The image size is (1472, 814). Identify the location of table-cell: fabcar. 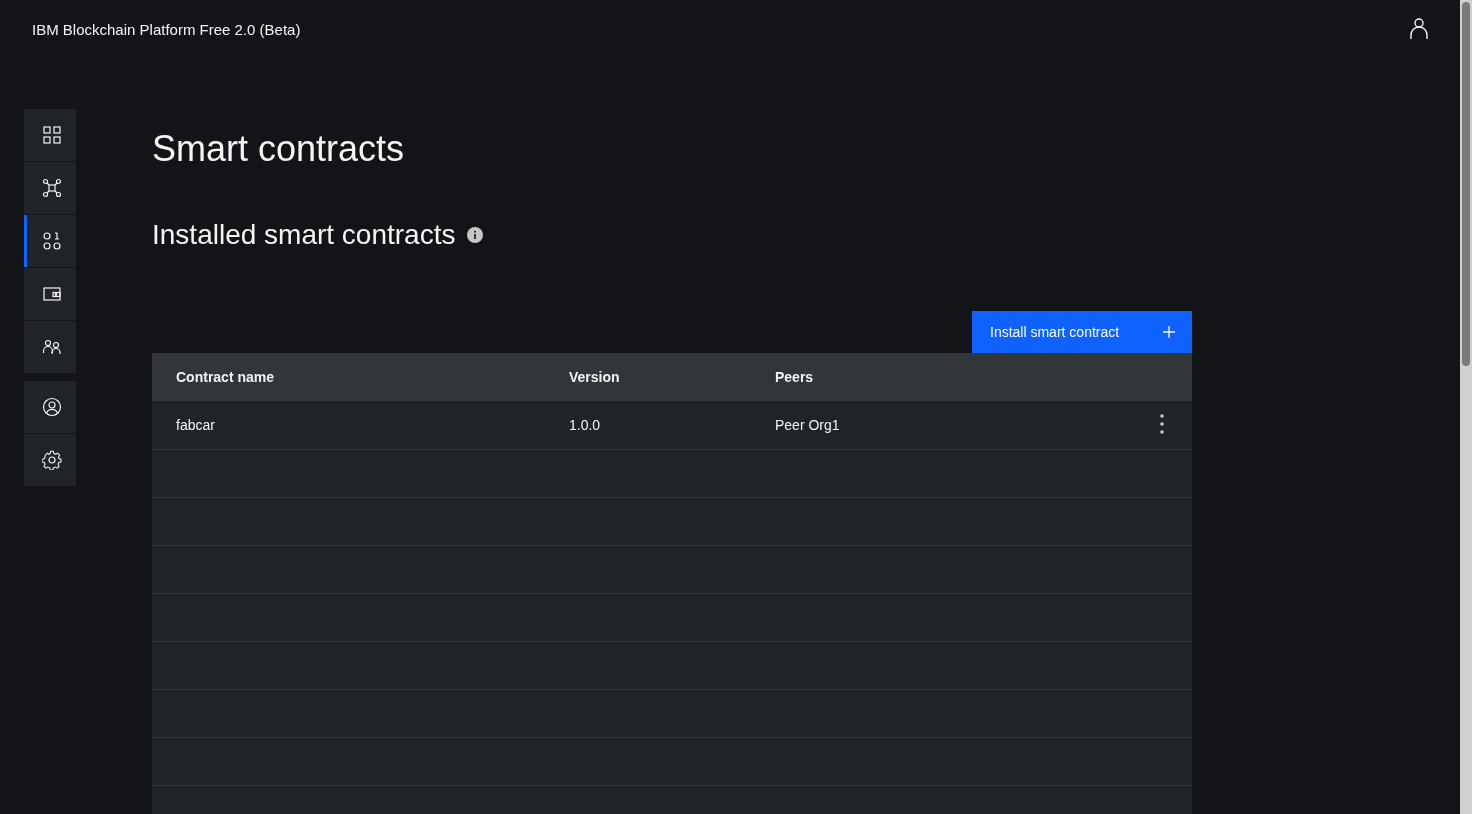
(348, 425).